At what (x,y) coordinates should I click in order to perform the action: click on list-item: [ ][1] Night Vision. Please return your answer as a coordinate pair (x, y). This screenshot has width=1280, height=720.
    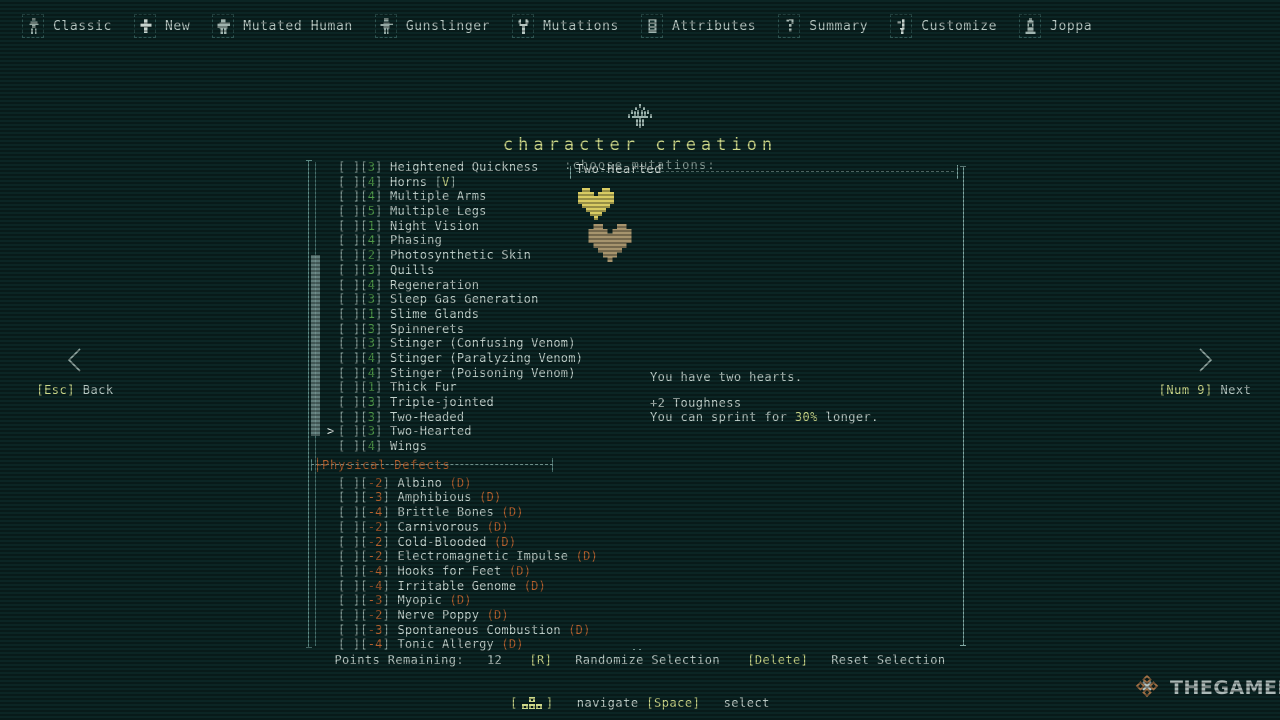
    Looking at the image, I should click on (445, 226).